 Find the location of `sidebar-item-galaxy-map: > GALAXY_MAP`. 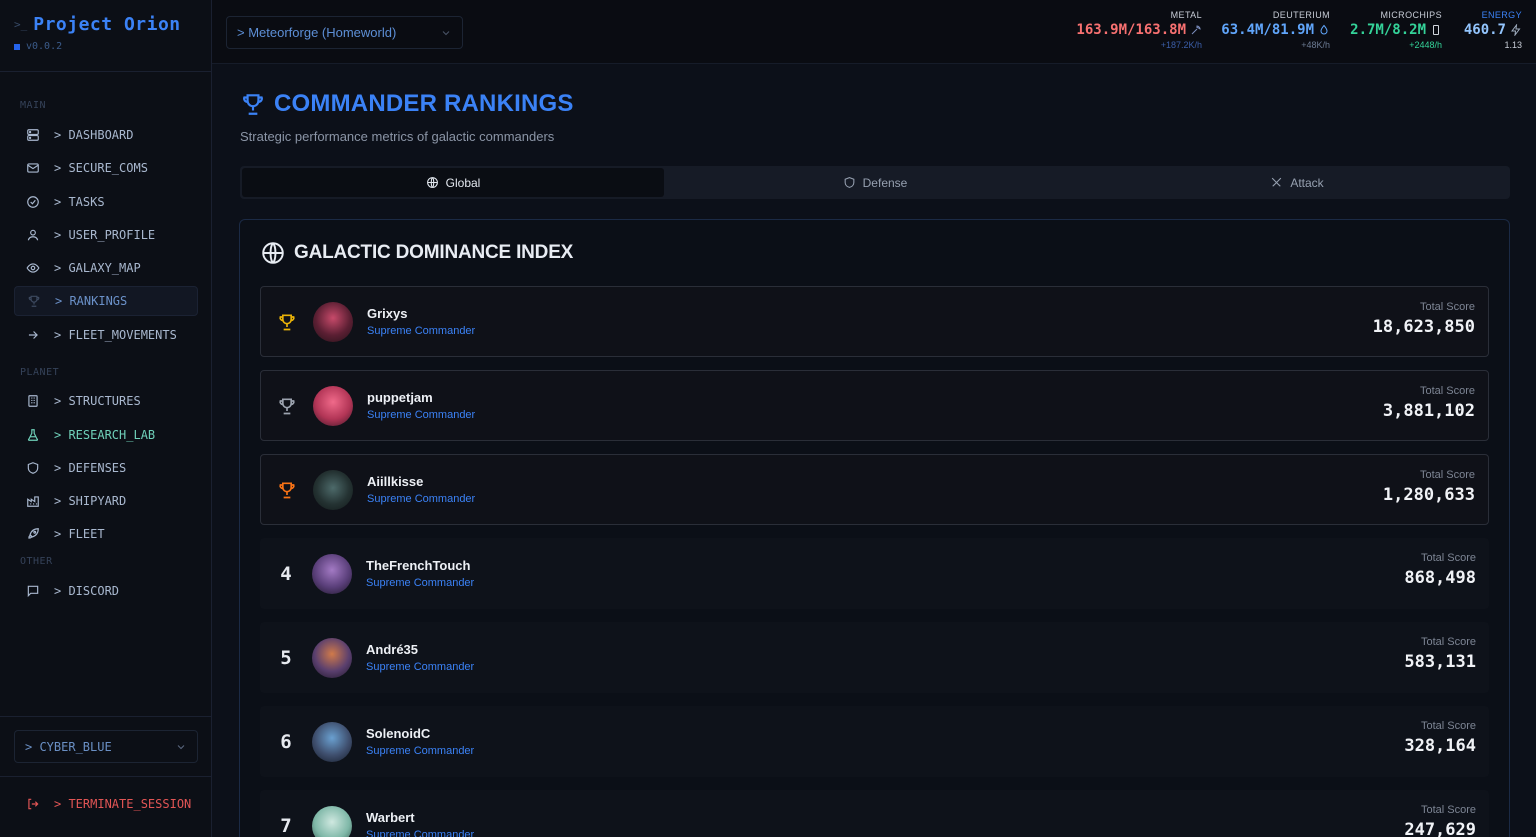

sidebar-item-galaxy-map: > GALAXY_MAP is located at coordinates (106, 268).